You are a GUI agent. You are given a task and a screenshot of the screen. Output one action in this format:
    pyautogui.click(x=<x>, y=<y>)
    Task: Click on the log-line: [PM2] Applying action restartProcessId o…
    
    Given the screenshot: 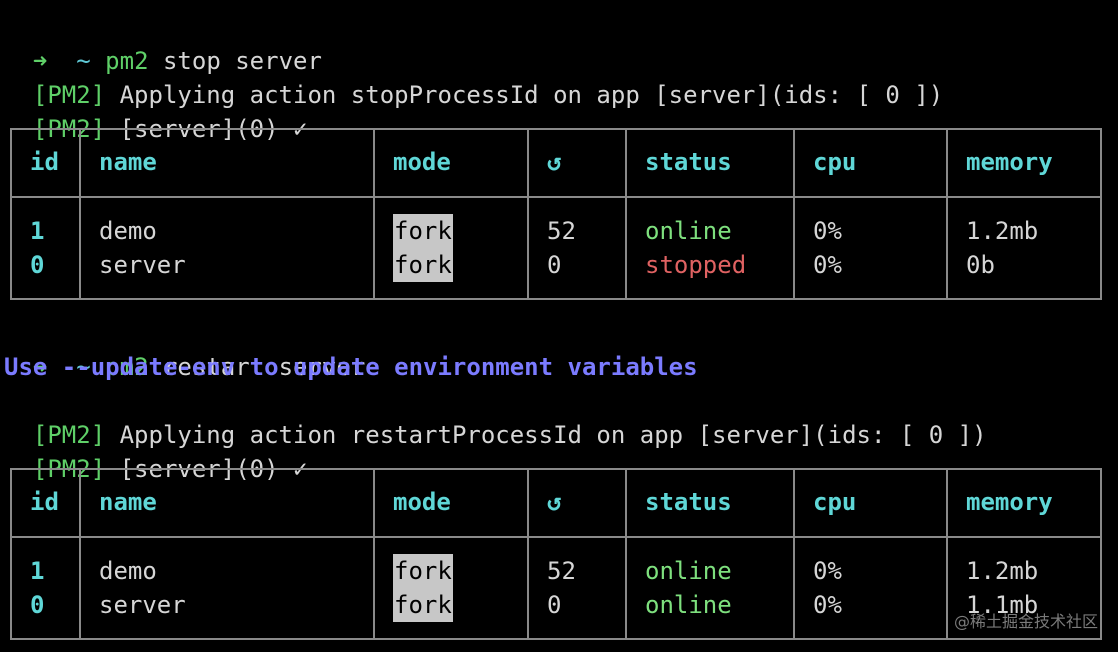 What is the action you would take?
    pyautogui.click(x=495, y=416)
    